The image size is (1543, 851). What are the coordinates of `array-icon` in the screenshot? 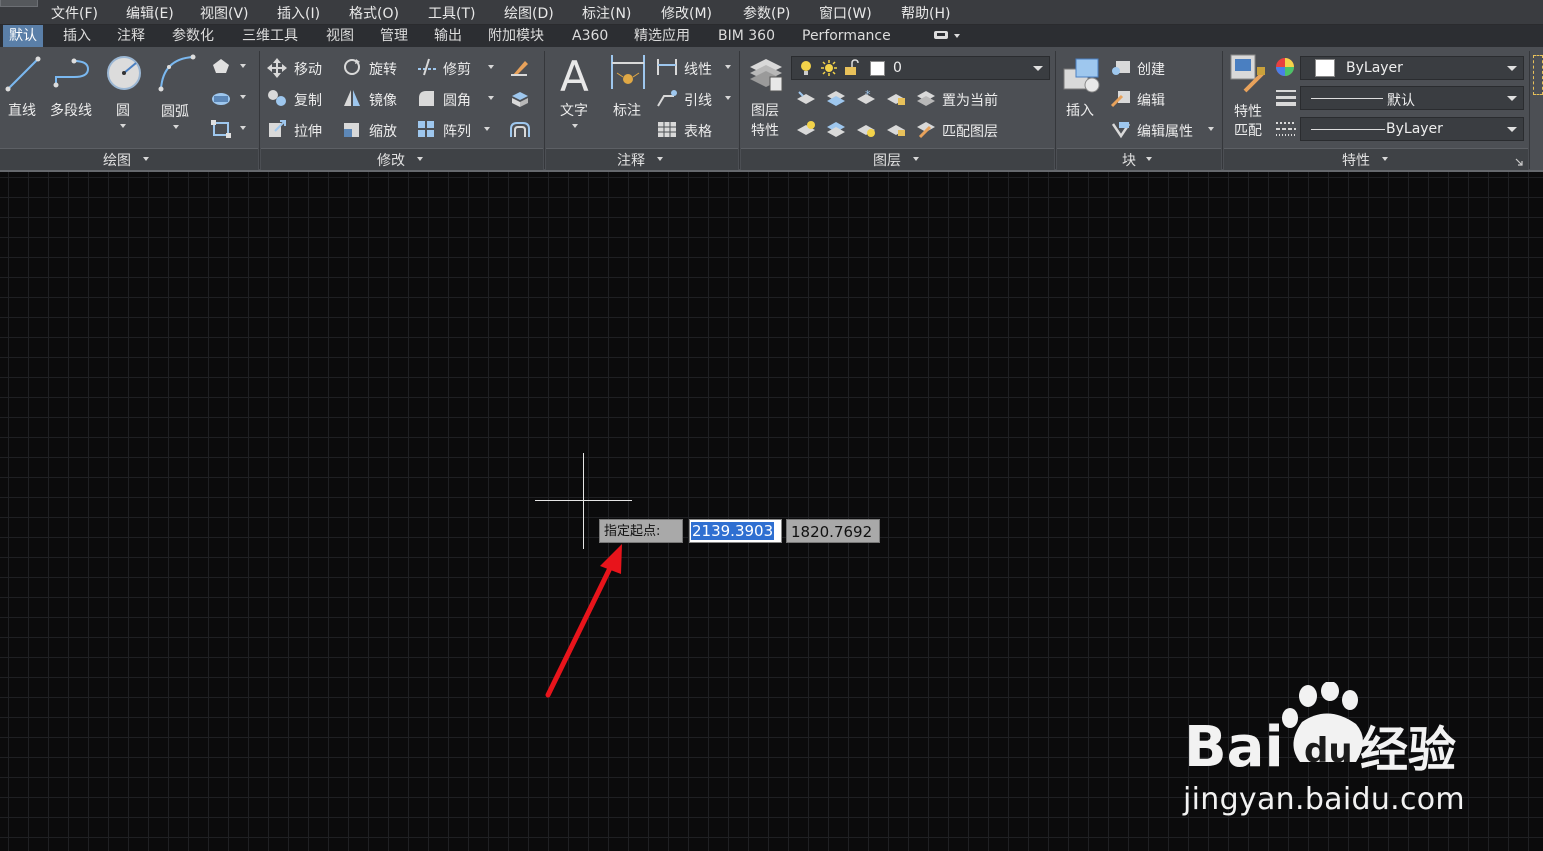 It's located at (426, 131).